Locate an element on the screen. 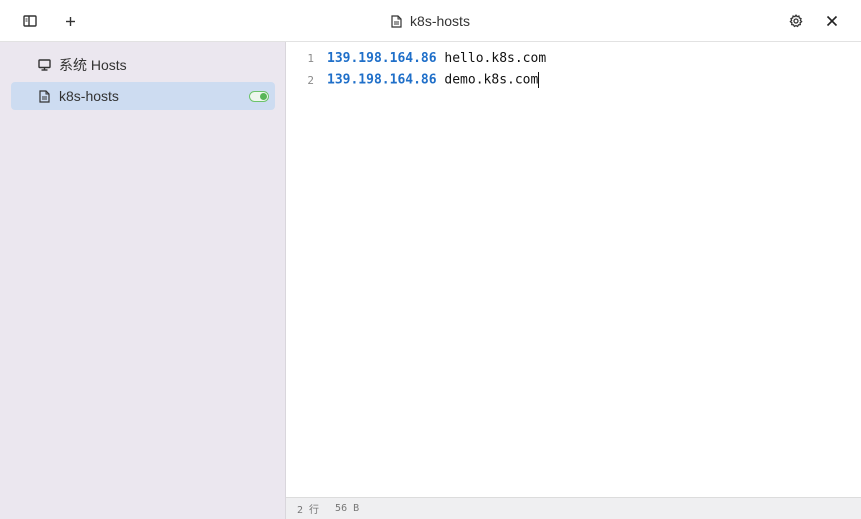  close-icon is located at coordinates (832, 21).